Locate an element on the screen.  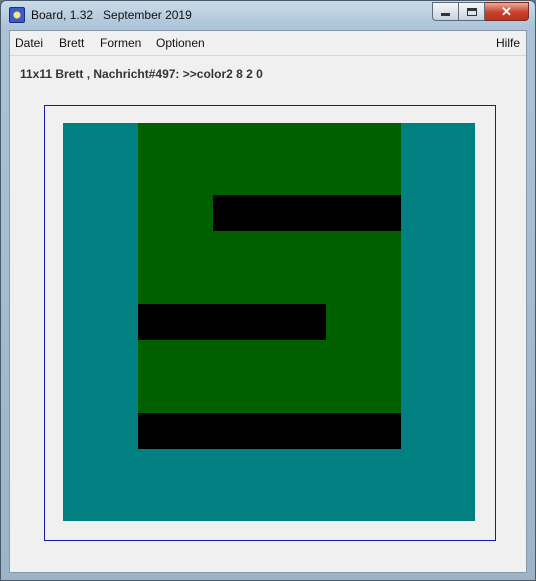
menu-formen: Formen is located at coordinates (120, 43).